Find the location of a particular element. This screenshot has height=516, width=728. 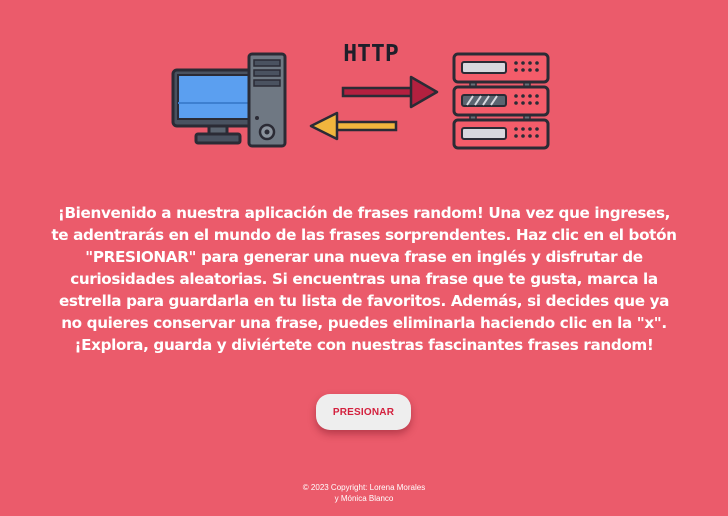

server-rack-icon is located at coordinates (501, 101).